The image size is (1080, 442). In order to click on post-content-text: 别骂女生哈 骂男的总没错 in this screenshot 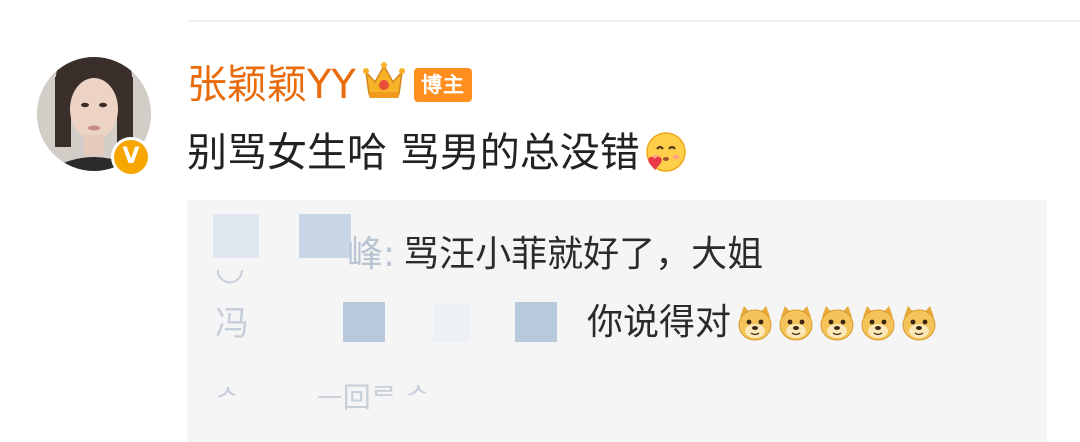, I will do `click(413, 153)`.